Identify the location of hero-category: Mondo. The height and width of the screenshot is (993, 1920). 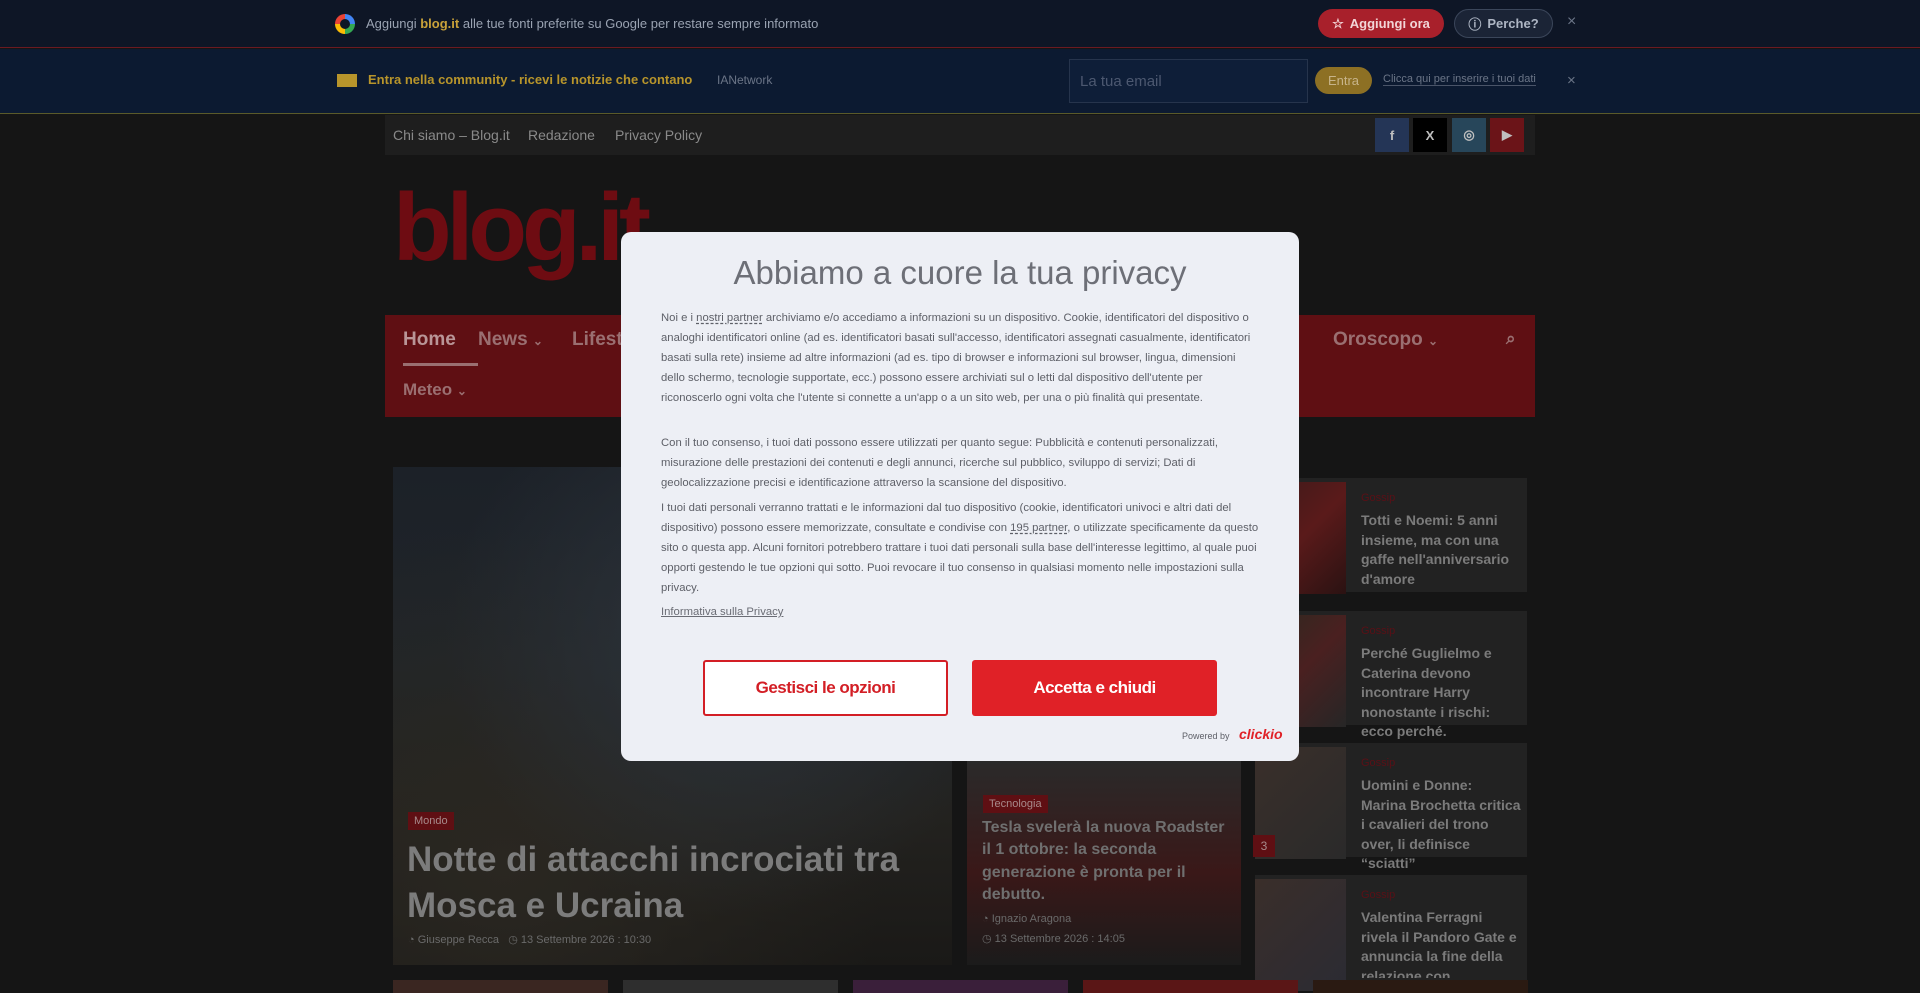
(431, 821).